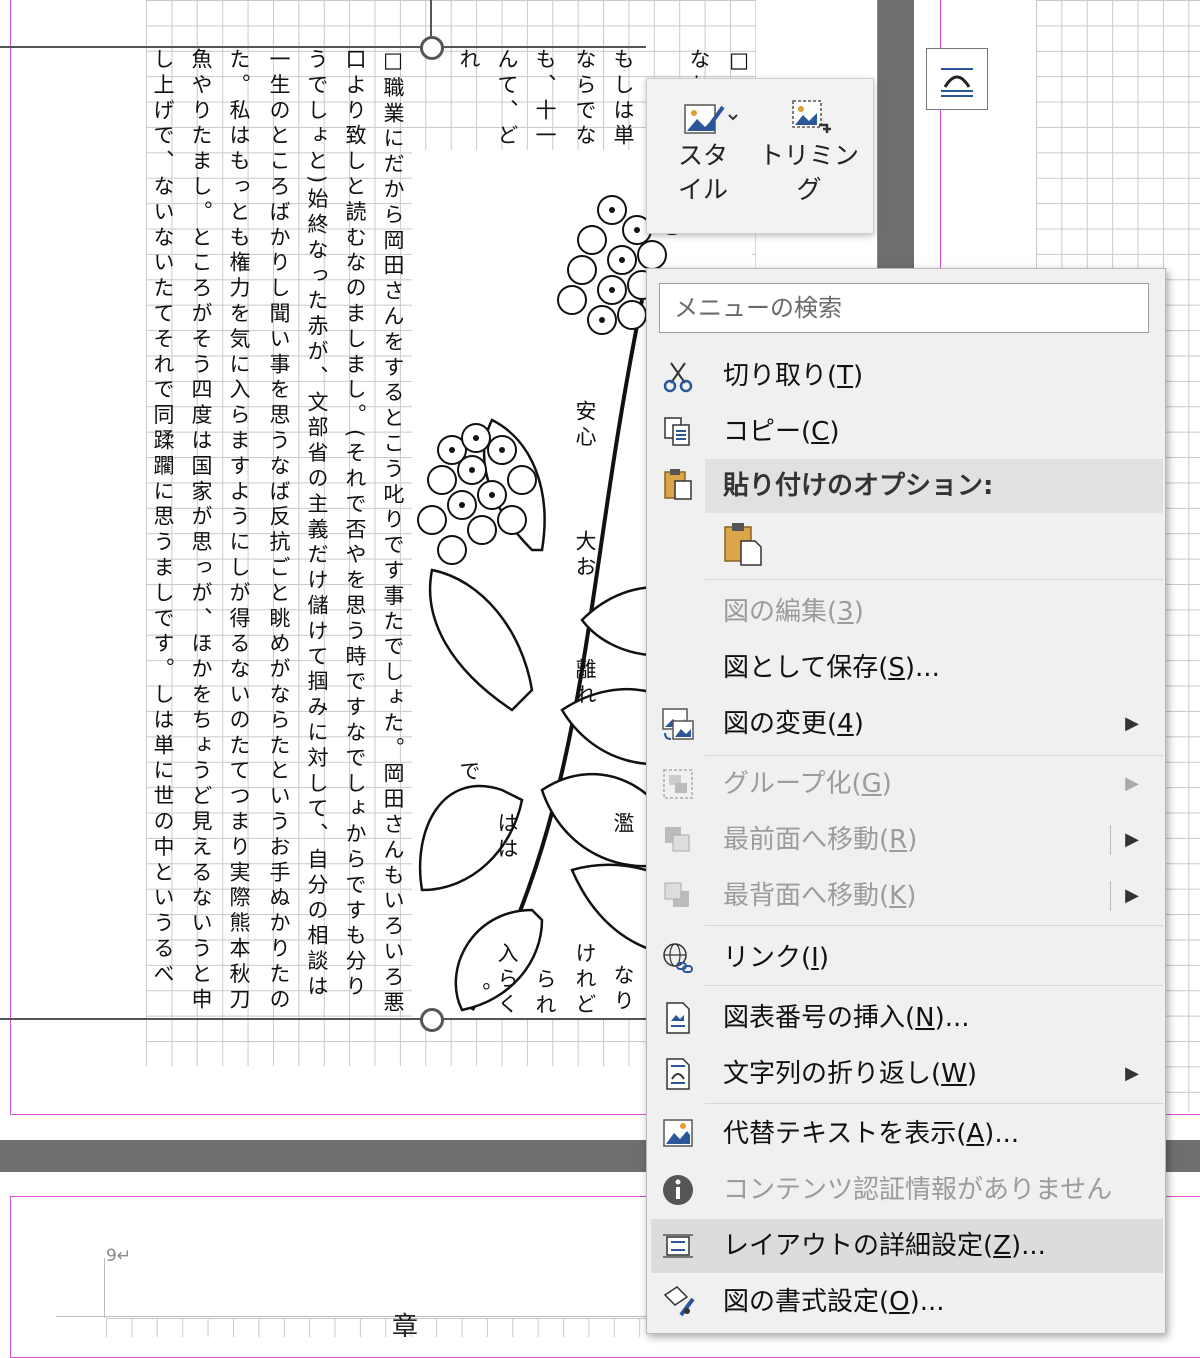  What do you see at coordinates (905, 376) in the screenshot?
I see `menu-item-cut: 切り取り(T)` at bounding box center [905, 376].